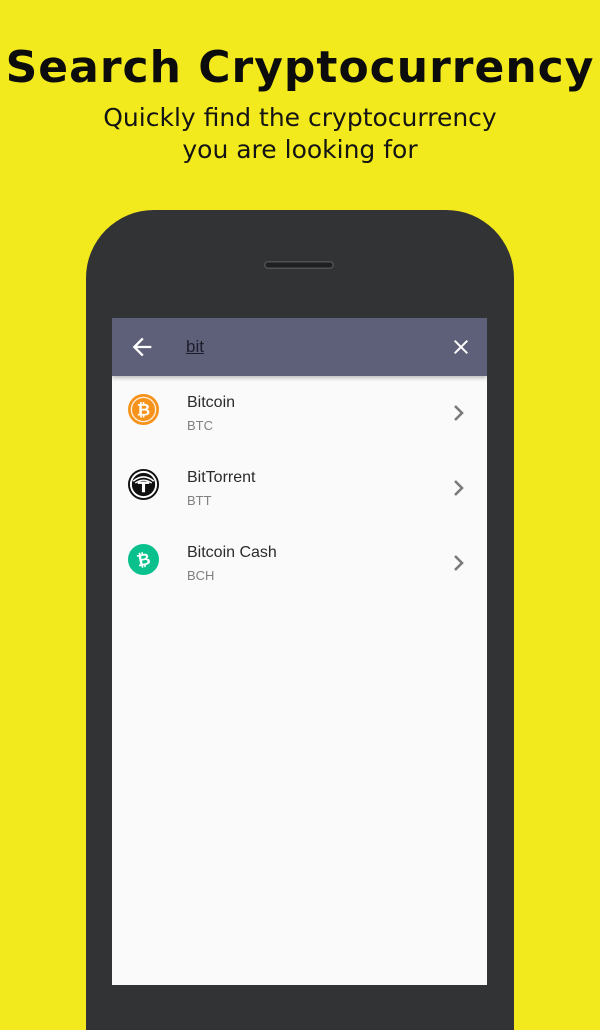 Image resolution: width=600 pixels, height=1030 pixels. Describe the element at coordinates (200, 425) in the screenshot. I see `coin-symbol: BTC` at that location.